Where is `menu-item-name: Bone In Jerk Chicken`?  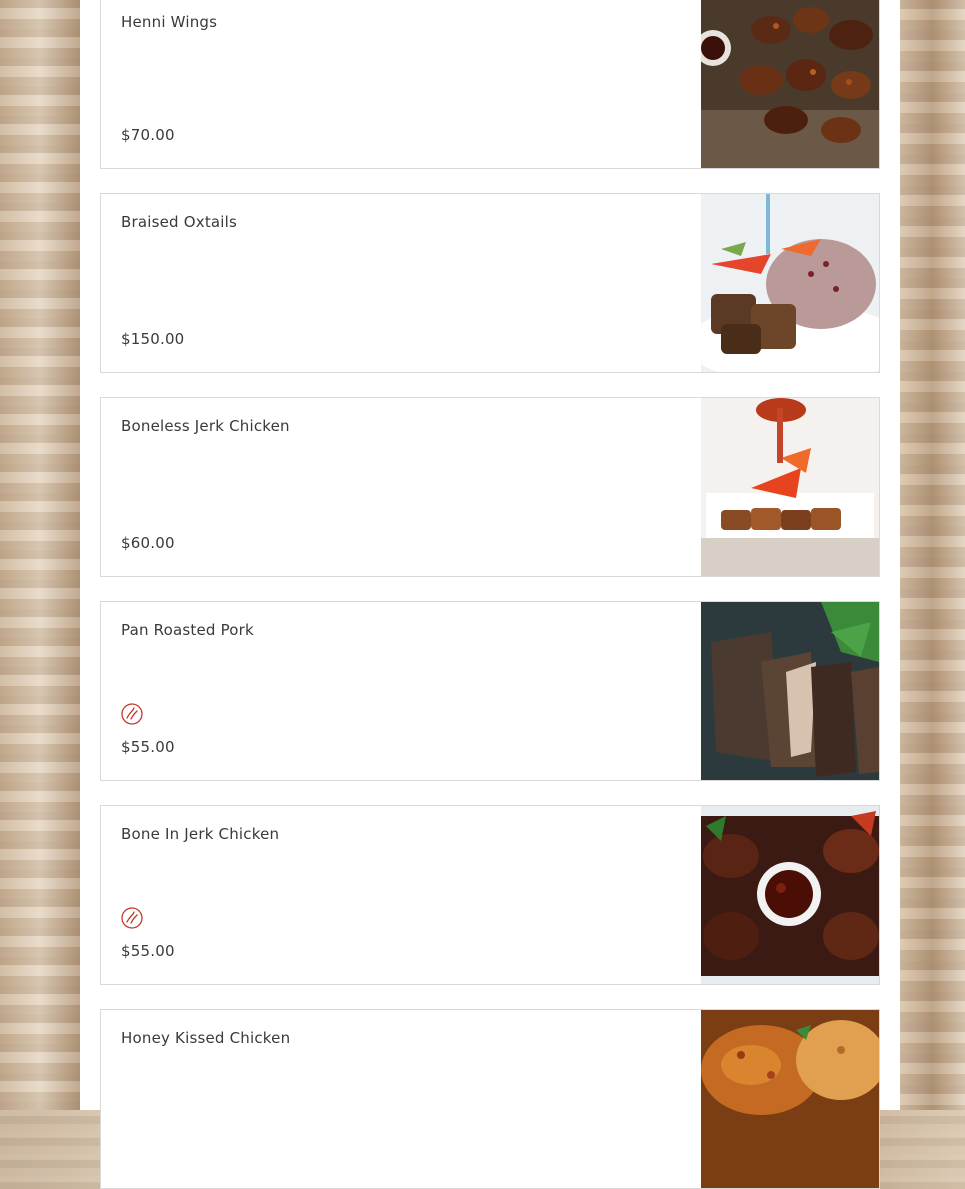 menu-item-name: Bone In Jerk Chicken is located at coordinates (200, 834).